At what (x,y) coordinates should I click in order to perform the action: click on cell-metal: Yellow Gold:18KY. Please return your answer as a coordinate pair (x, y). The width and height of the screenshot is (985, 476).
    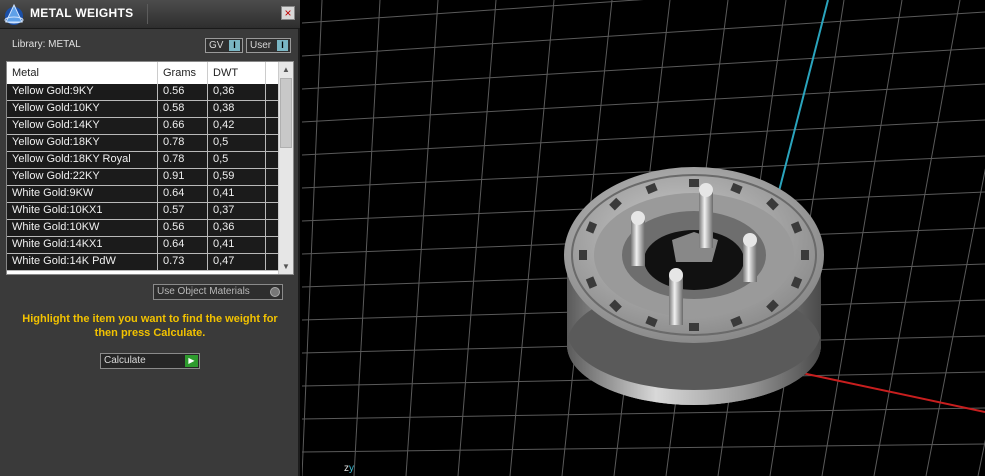
    Looking at the image, I should click on (82, 143).